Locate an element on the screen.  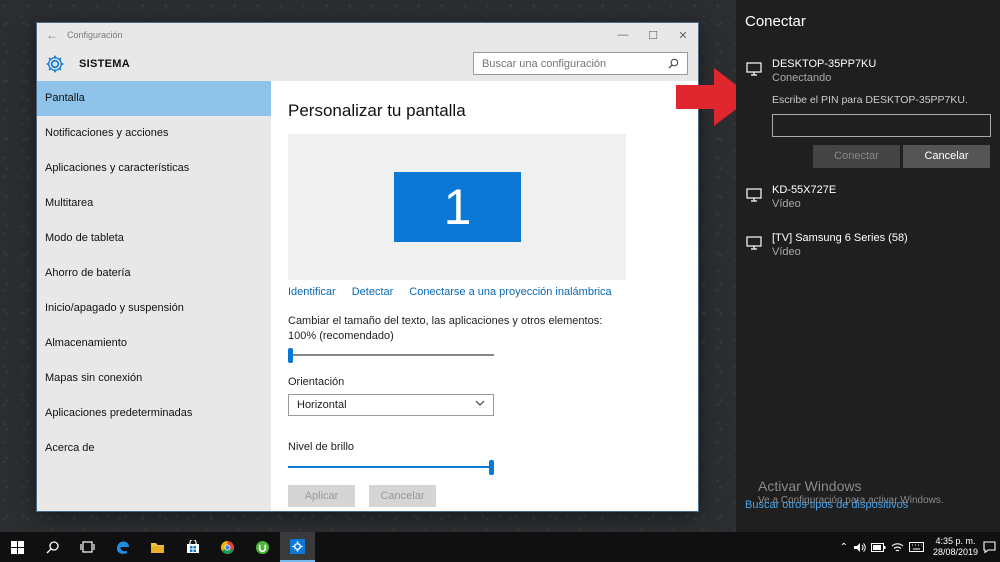
identify-link: Identificar is located at coordinates (312, 292).